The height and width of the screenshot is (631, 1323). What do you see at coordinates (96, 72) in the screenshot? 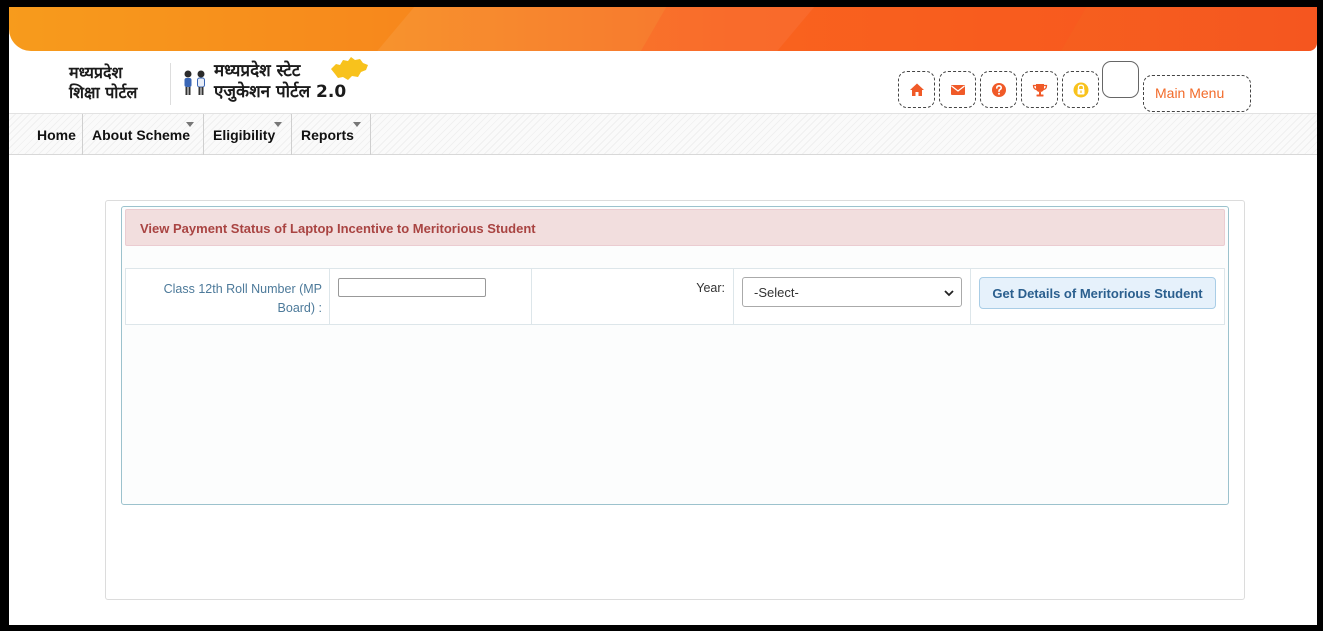
I see `logo1-line1: मध्यप्रदेश` at bounding box center [96, 72].